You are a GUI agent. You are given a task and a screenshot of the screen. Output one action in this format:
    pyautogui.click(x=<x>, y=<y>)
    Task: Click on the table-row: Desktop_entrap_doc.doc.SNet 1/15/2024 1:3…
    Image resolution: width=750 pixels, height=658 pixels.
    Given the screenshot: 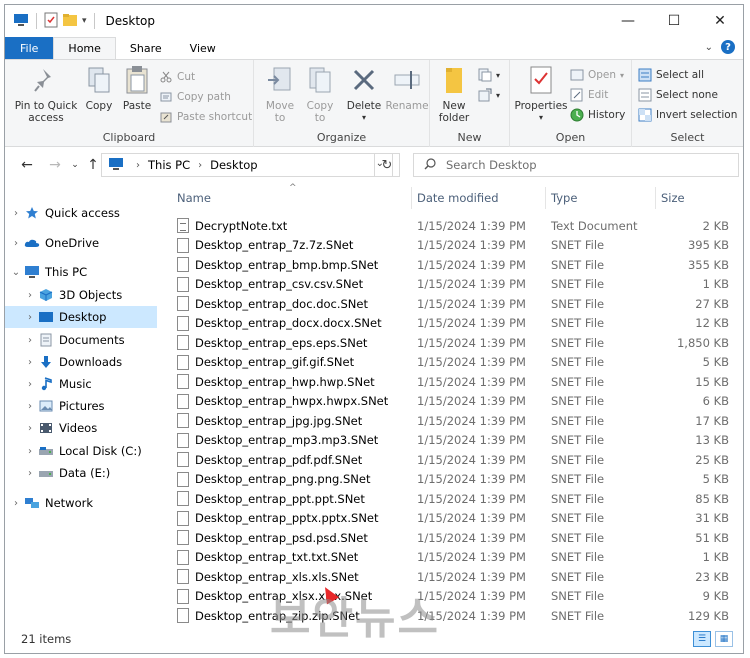 What is the action you would take?
    pyautogui.click(x=454, y=304)
    